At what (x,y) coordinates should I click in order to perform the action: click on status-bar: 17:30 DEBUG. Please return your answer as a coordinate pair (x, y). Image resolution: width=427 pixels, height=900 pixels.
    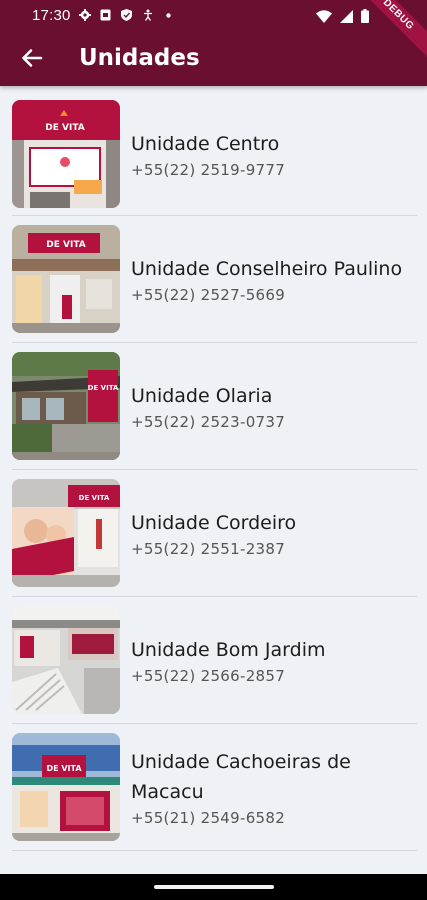
    Looking at the image, I should click on (213, 30).